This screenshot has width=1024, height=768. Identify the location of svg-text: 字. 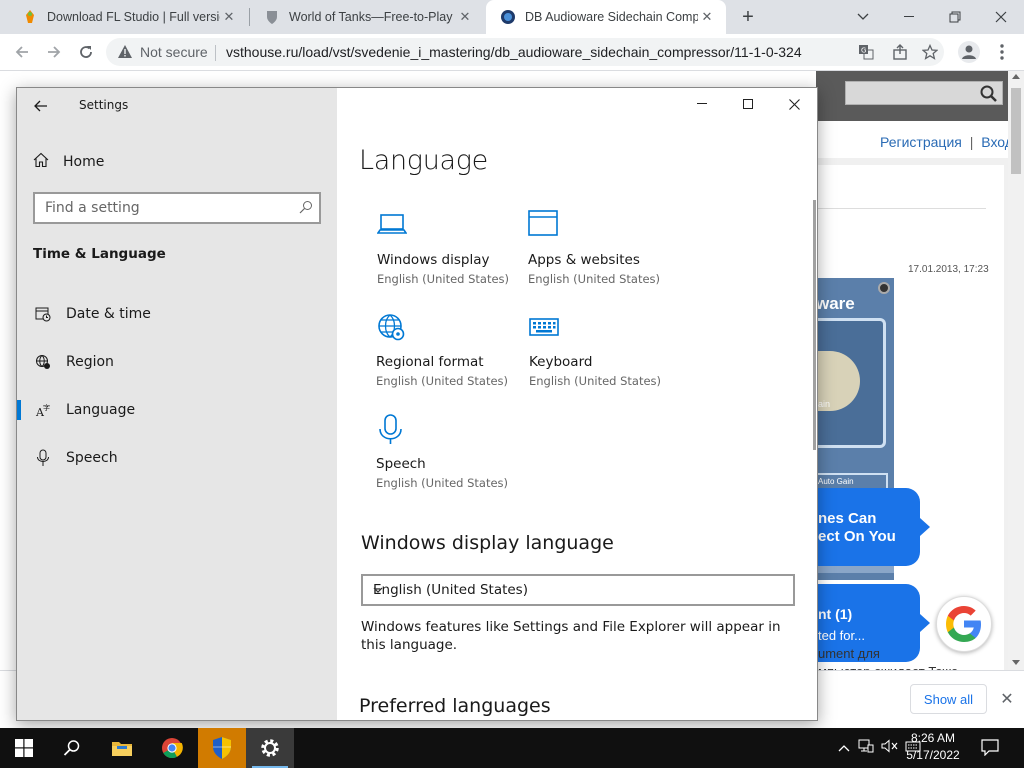
(46, 407).